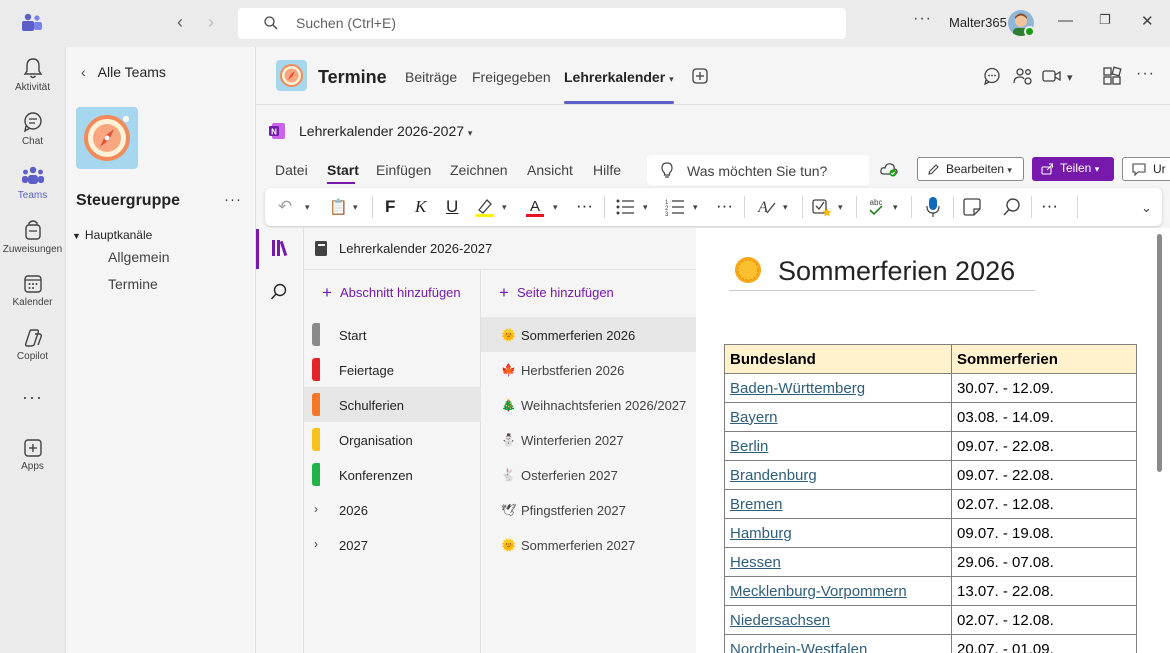  What do you see at coordinates (307, 207) in the screenshot?
I see `undo-chevron-down-icon: ▾` at bounding box center [307, 207].